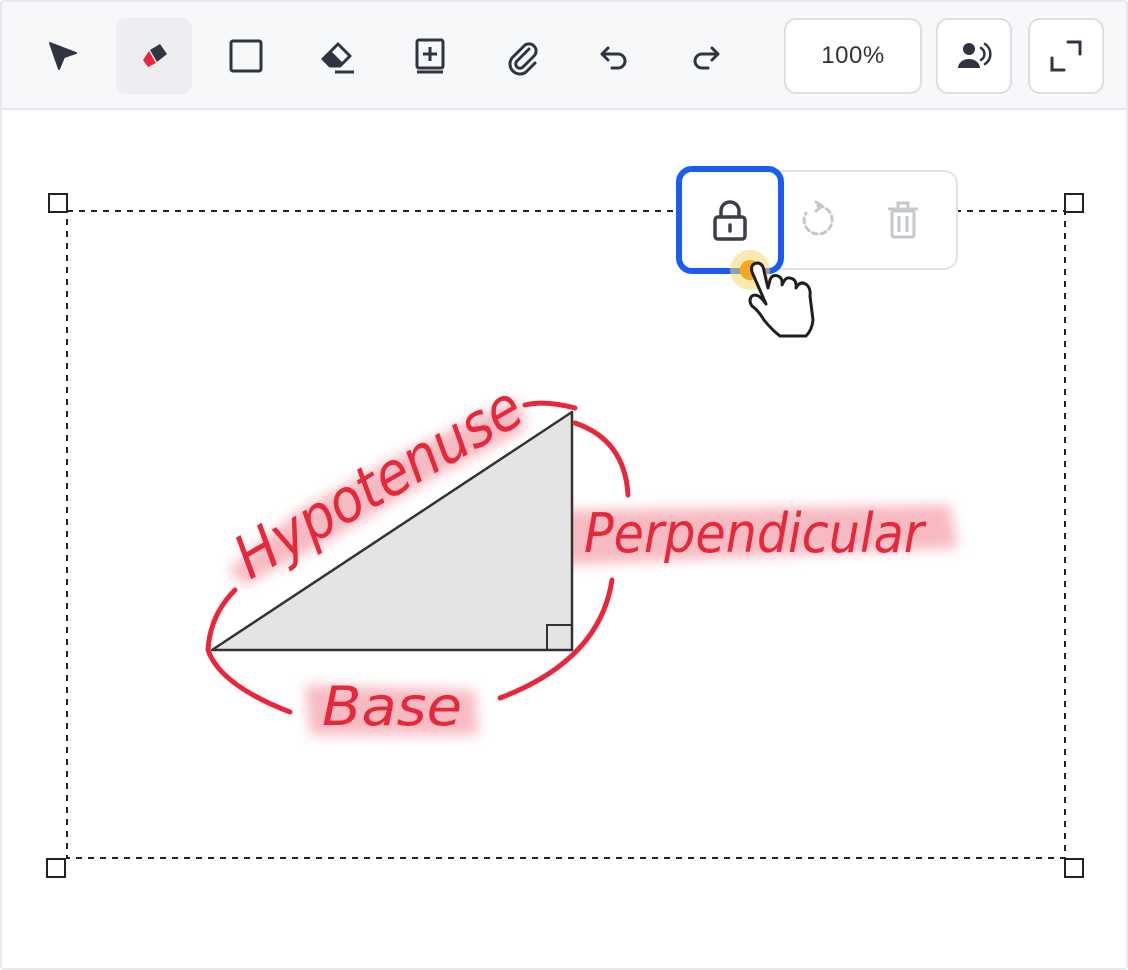  What do you see at coordinates (392, 706) in the screenshot?
I see `label-base: Base` at bounding box center [392, 706].